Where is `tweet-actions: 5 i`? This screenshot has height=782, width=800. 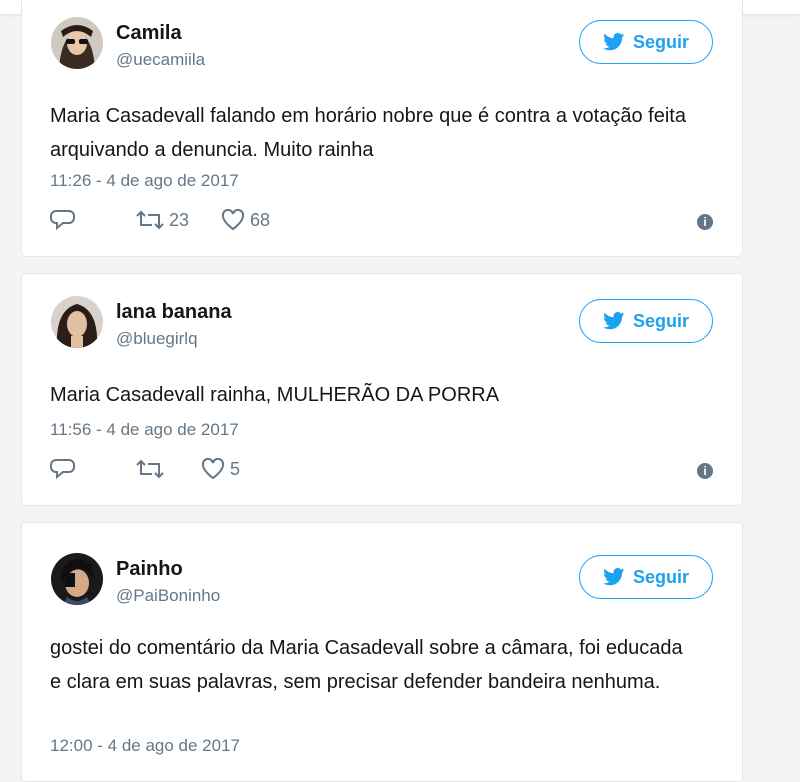 tweet-actions: 5 i is located at coordinates (385, 472).